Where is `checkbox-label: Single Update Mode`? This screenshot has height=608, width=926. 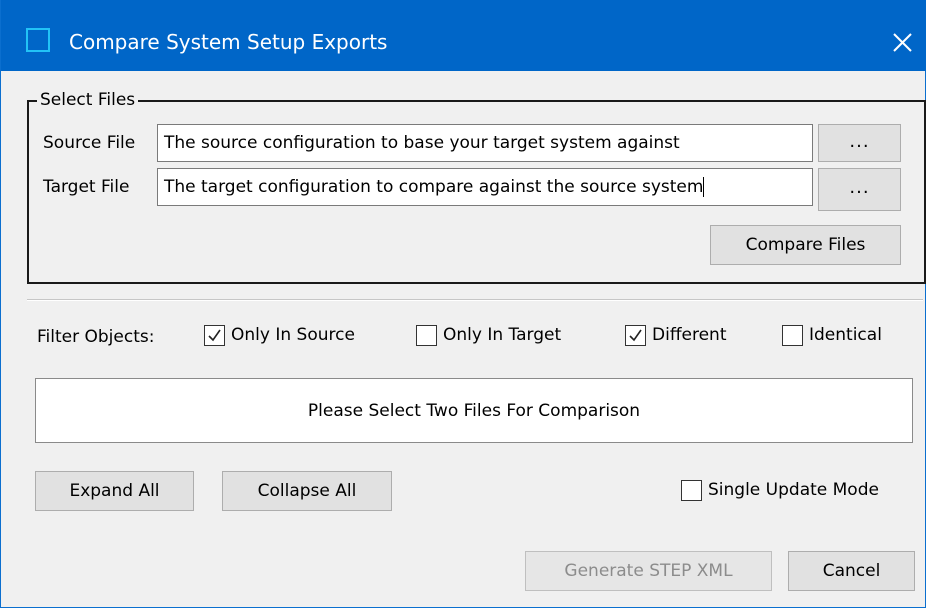
checkbox-label: Single Update Mode is located at coordinates (793, 490).